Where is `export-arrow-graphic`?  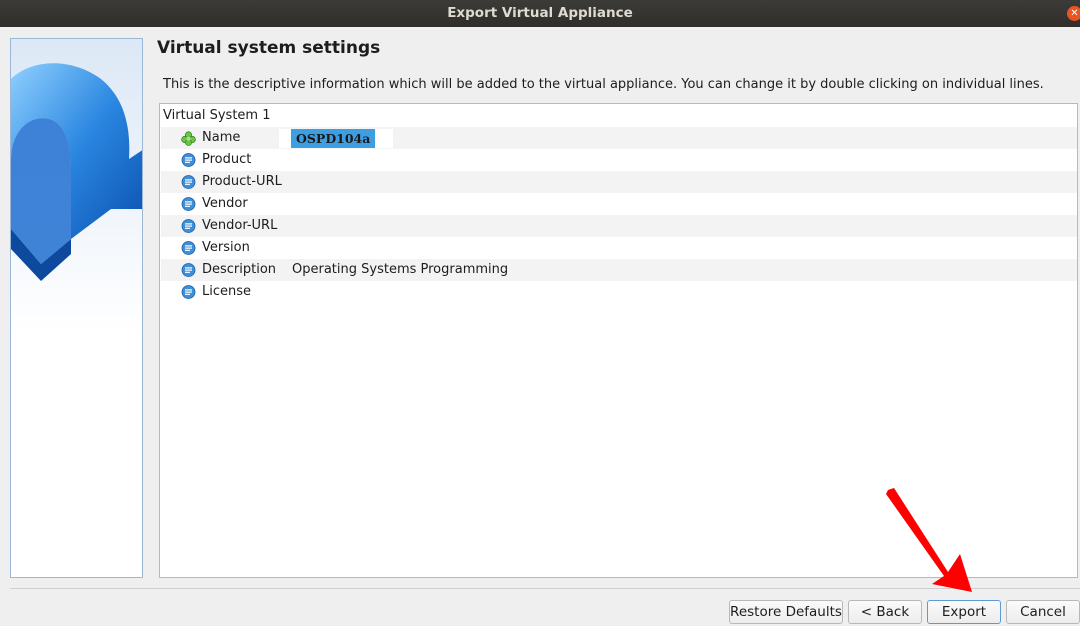
export-arrow-graphic is located at coordinates (76, 172).